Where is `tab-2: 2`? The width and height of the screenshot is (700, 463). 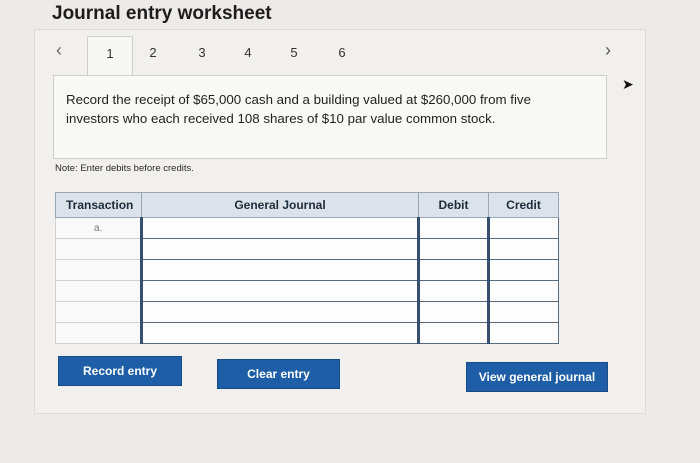
tab-2: 2 is located at coordinates (153, 55).